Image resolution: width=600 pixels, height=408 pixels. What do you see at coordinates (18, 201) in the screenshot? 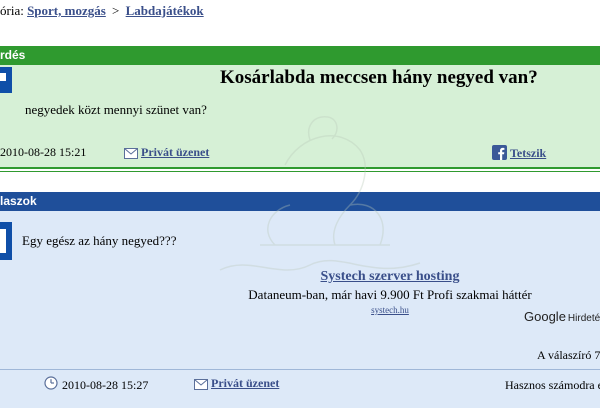
I see `answers-header-label: laszok` at bounding box center [18, 201].